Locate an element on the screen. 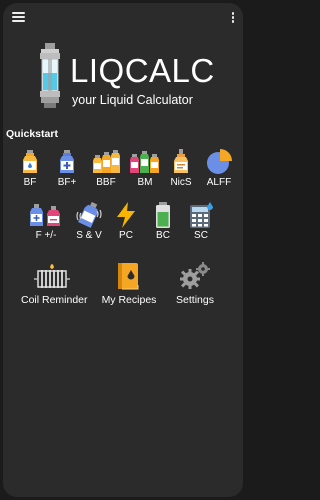 Image resolution: width=320 pixels, height=500 pixels. quickstart-pc: PC is located at coordinates (126, 221).